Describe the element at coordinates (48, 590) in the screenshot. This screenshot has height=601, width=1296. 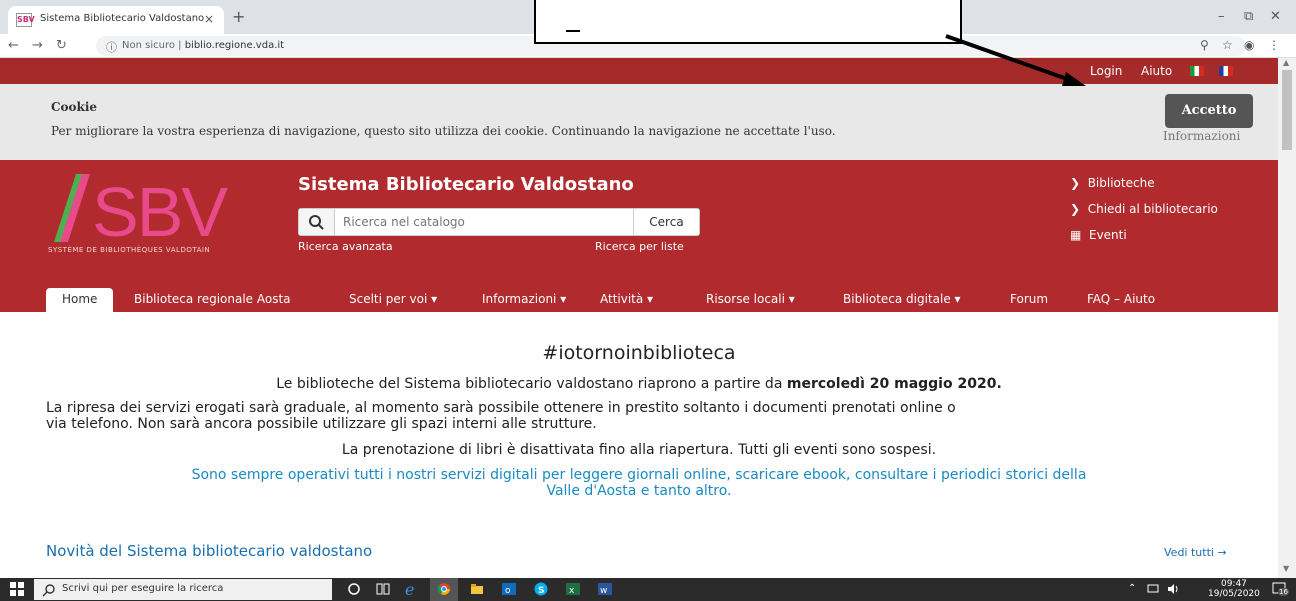
I see `taskbar-search-icon` at that location.